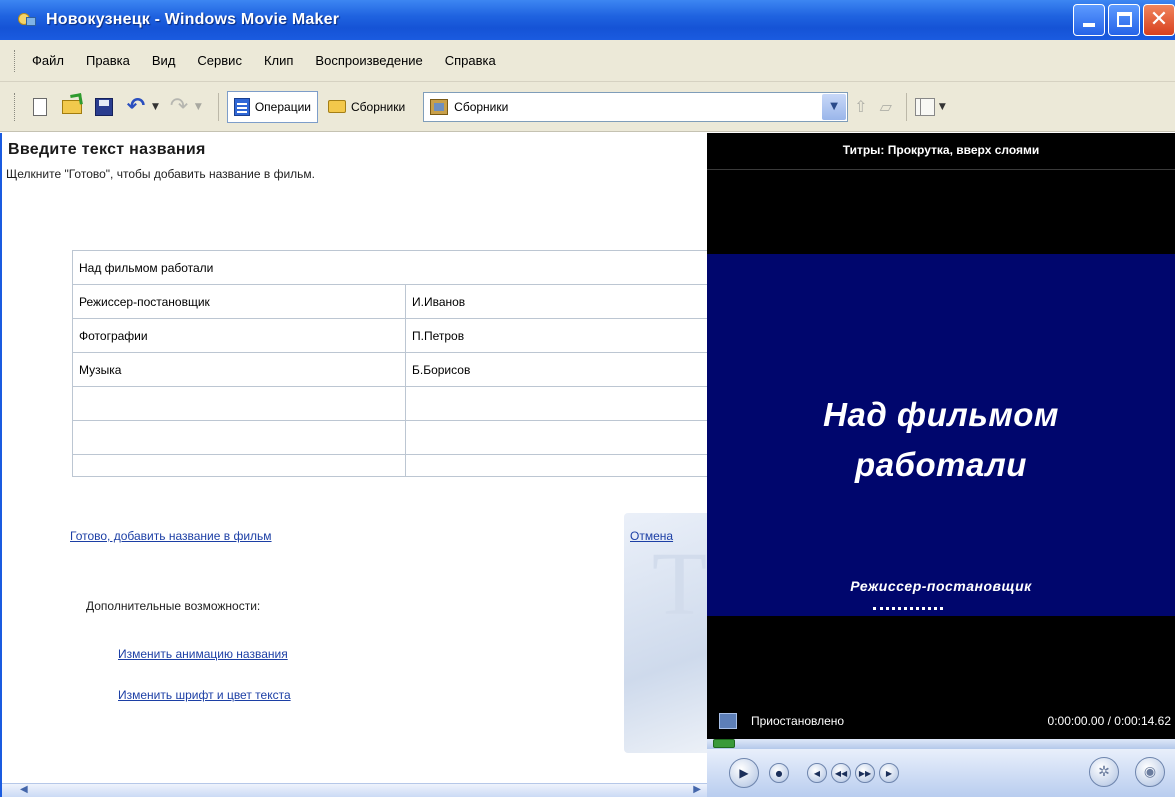 This screenshot has width=1175, height=797. I want to click on change-font-link: Изменить шрифт и цвет текста, so click(204, 695).